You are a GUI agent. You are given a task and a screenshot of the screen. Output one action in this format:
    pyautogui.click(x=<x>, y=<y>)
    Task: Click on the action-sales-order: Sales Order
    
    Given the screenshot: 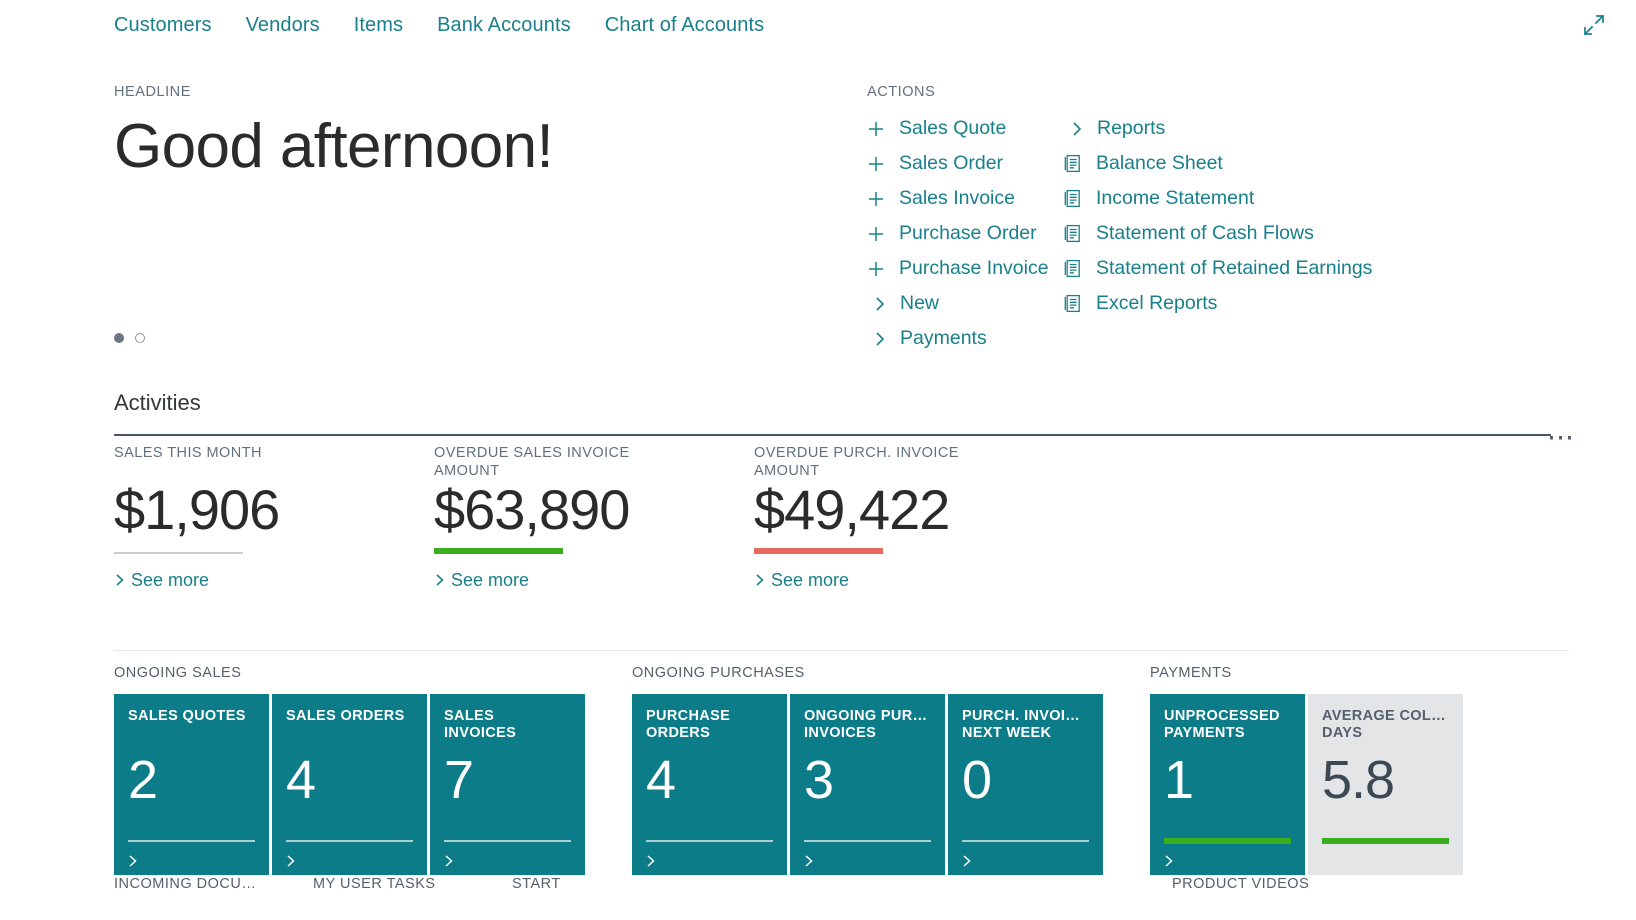 What is the action you would take?
    pyautogui.click(x=965, y=163)
    